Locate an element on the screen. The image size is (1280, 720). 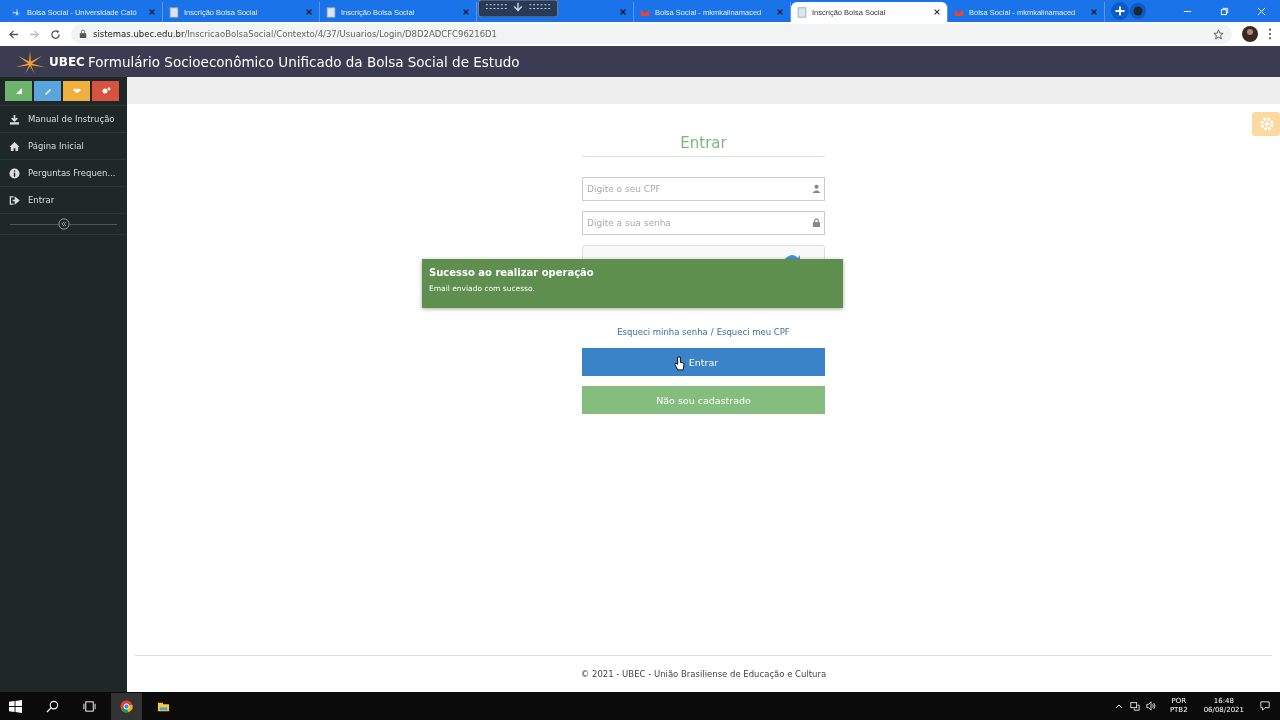
restore-icon is located at coordinates (1224, 11).